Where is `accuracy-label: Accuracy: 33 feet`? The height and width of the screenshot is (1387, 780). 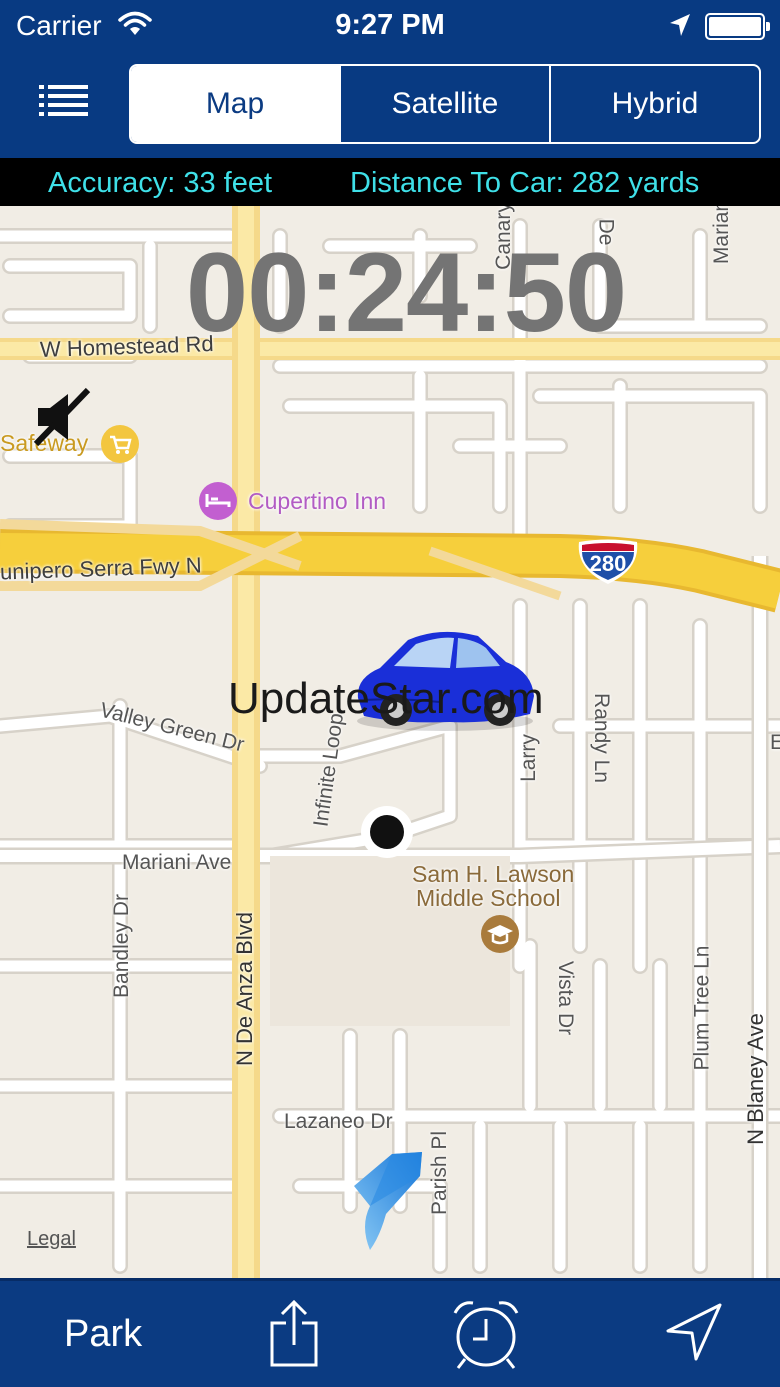 accuracy-label: Accuracy: 33 feet is located at coordinates (160, 183).